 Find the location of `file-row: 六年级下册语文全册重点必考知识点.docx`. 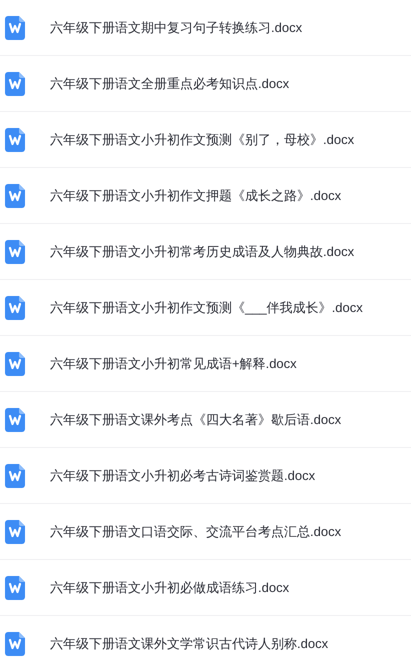

file-row: 六年级下册语文全册重点必考知识点.docx is located at coordinates (205, 84).